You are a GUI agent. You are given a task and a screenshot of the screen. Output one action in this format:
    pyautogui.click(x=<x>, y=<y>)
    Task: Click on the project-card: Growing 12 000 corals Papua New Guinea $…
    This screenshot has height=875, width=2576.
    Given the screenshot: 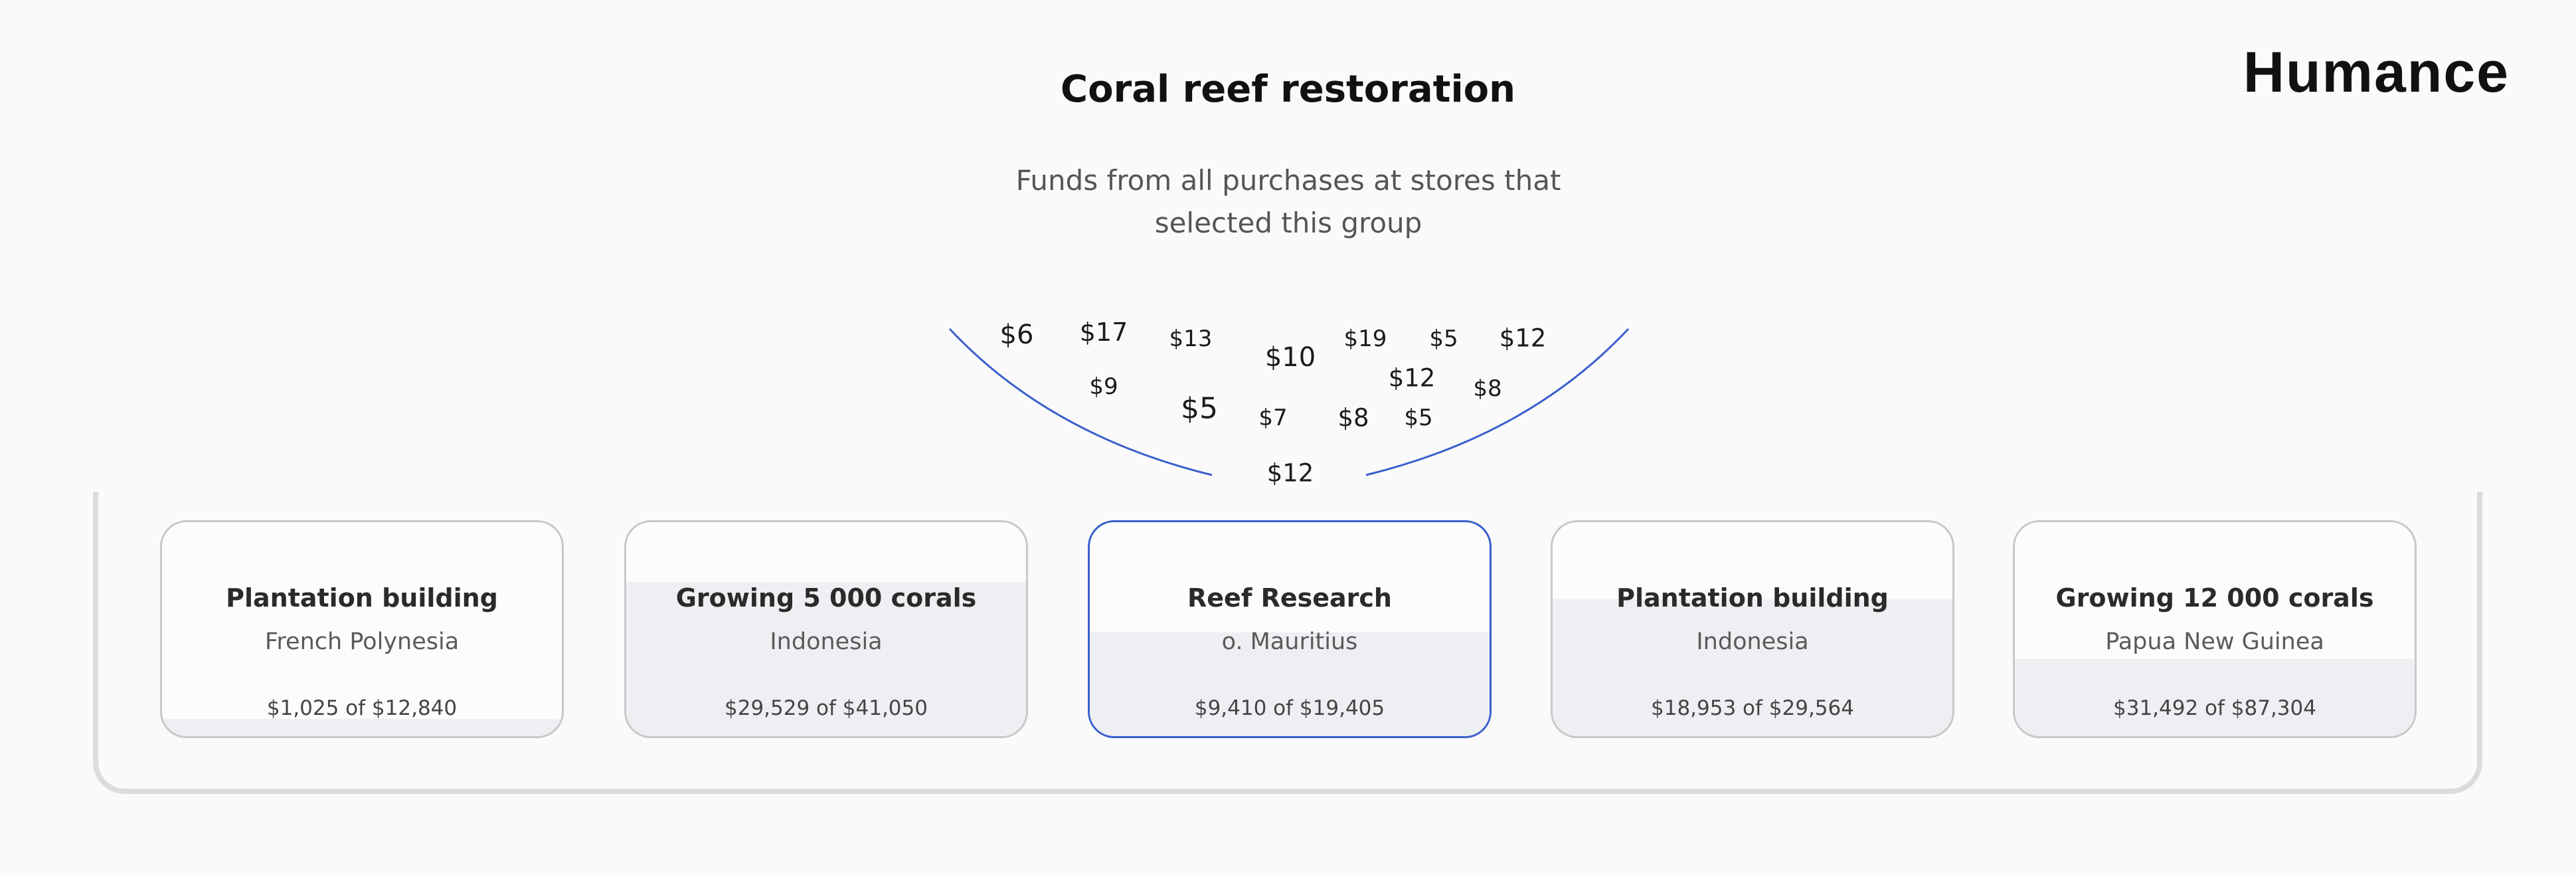 What is the action you would take?
    pyautogui.click(x=2215, y=629)
    